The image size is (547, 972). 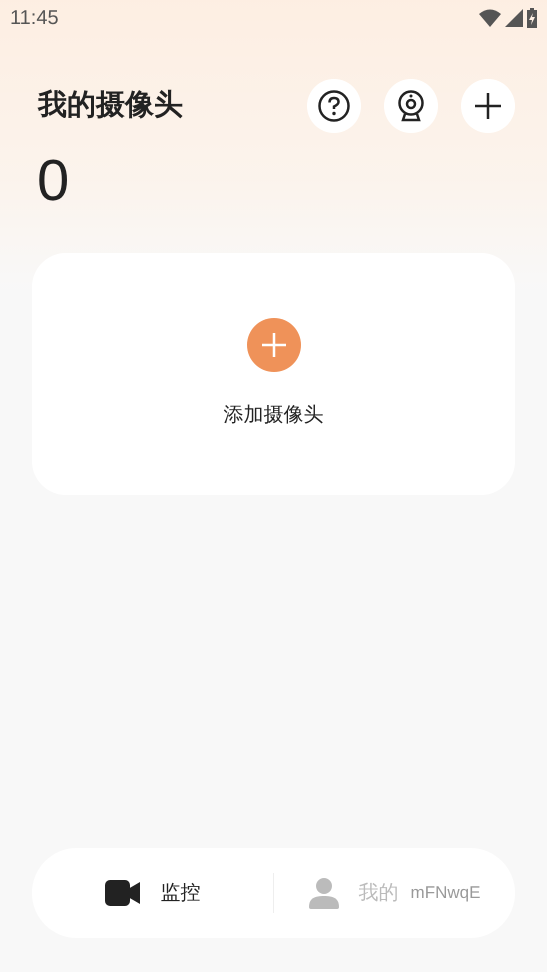 I want to click on nav-tab: 监控, so click(x=152, y=893).